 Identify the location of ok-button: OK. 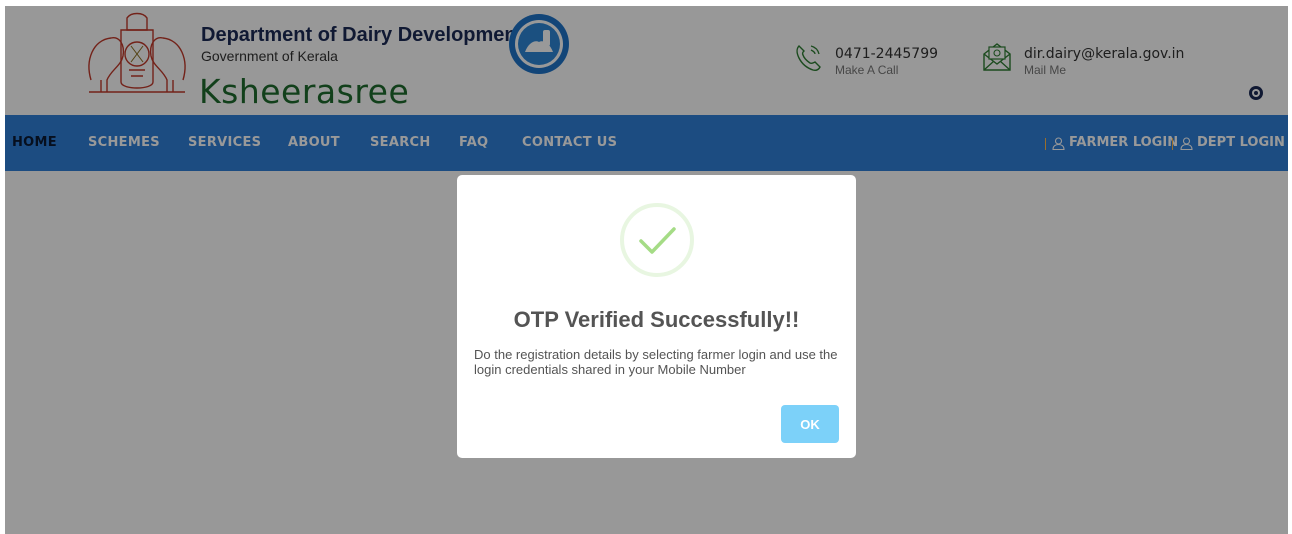
(810, 424).